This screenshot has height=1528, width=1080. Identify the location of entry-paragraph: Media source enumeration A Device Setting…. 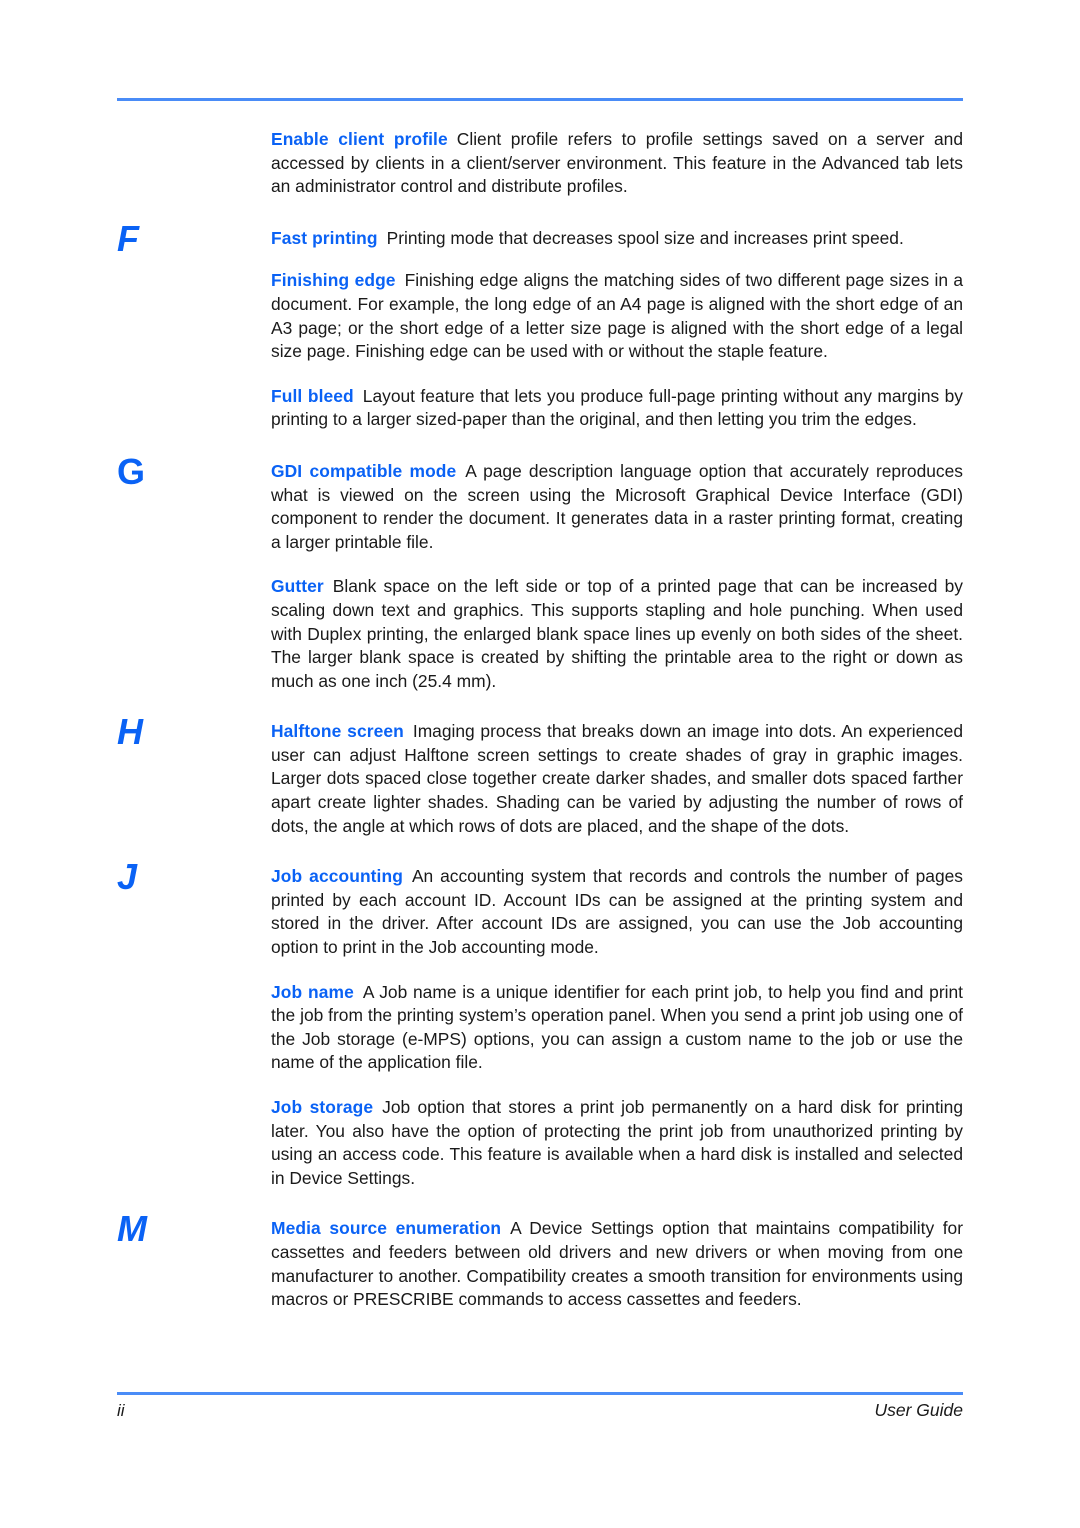
(617, 1264).